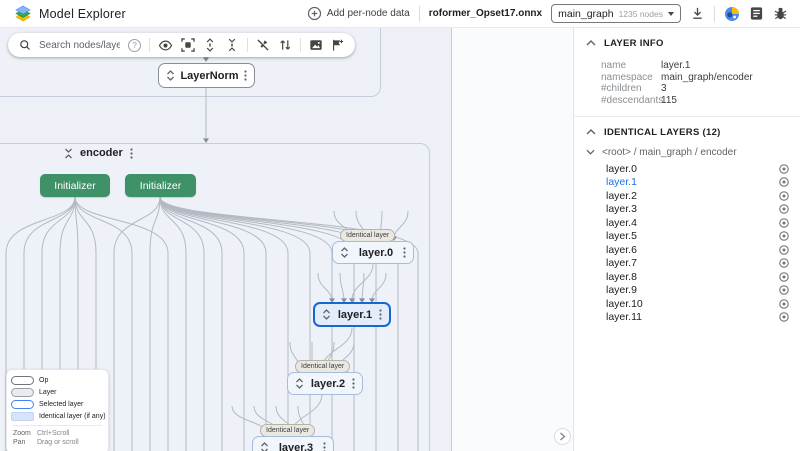 The image size is (800, 451). I want to click on node-layer.1: layer.1, so click(352, 314).